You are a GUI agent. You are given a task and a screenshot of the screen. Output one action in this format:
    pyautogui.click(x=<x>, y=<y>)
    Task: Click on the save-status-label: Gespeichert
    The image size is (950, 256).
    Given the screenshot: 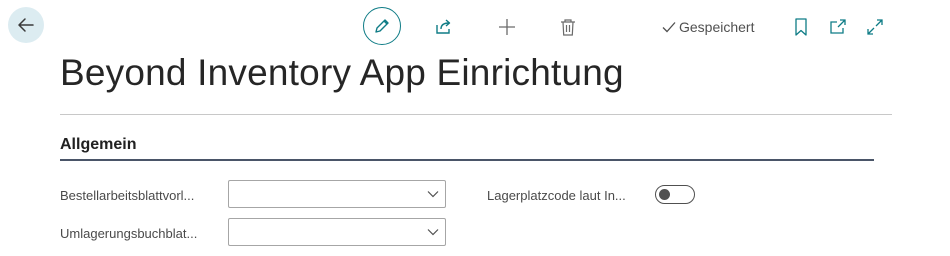 What is the action you would take?
    pyautogui.click(x=717, y=27)
    